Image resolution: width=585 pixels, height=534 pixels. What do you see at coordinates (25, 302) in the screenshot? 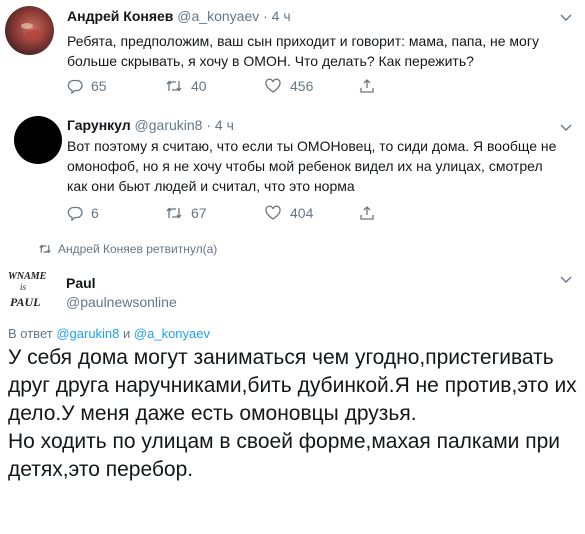
I see `svg-text: PAUL` at bounding box center [25, 302].